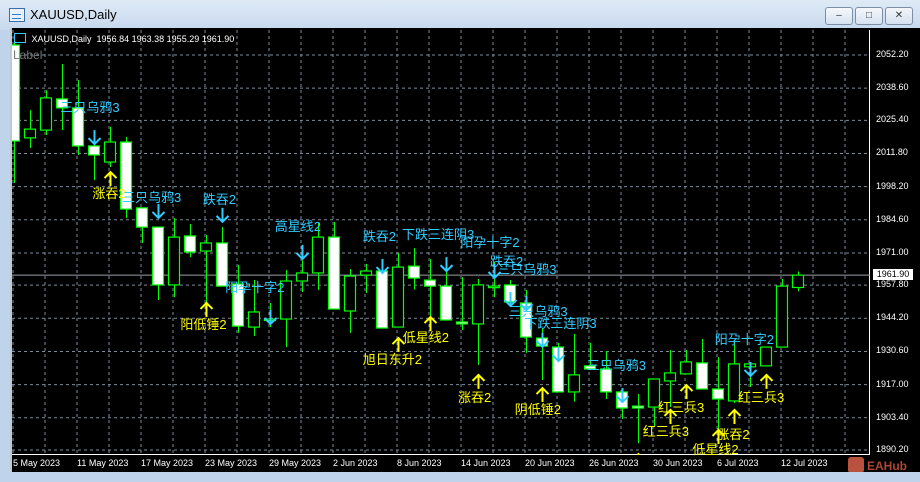 This screenshot has height=482, width=920. Describe the element at coordinates (460, 15) in the screenshot. I see `title-bar: XAUUSD,Daily – □ ✕` at that location.